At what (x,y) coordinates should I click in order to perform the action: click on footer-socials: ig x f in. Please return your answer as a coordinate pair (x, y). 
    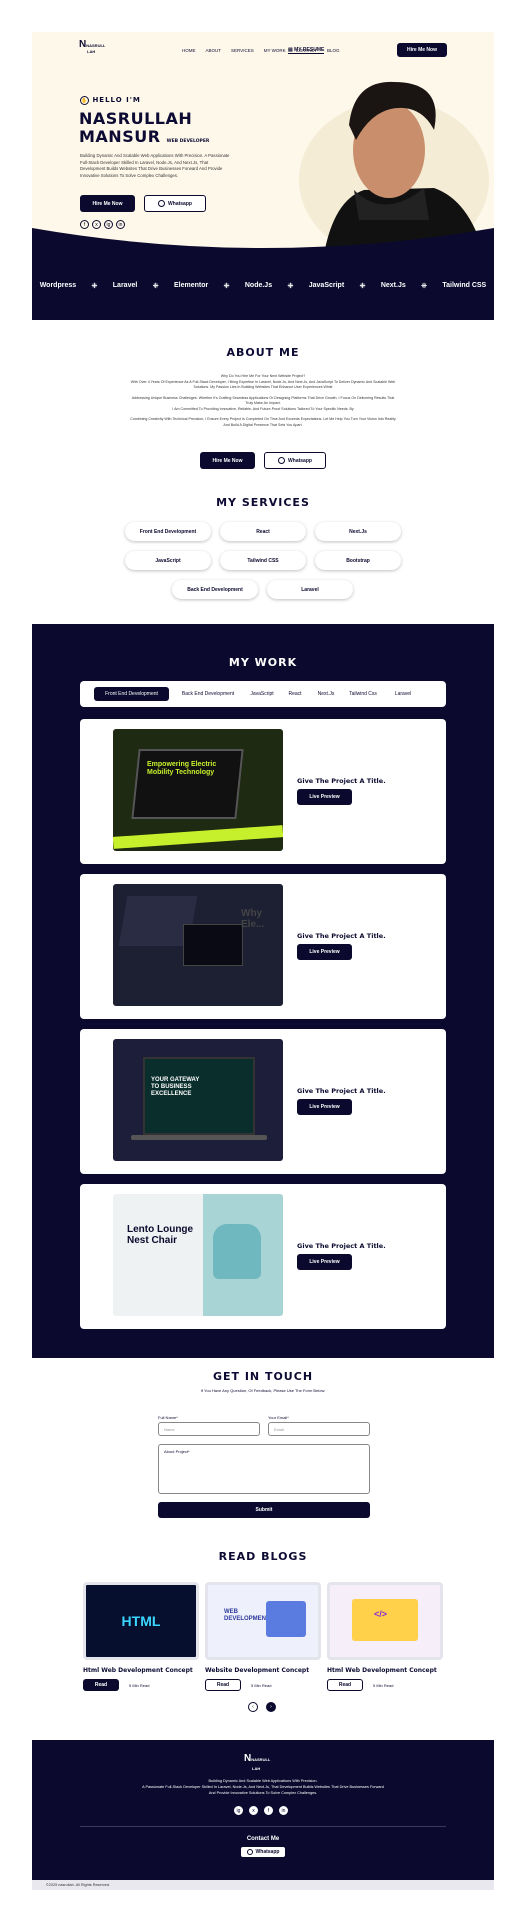
    Looking at the image, I should click on (261, 1810).